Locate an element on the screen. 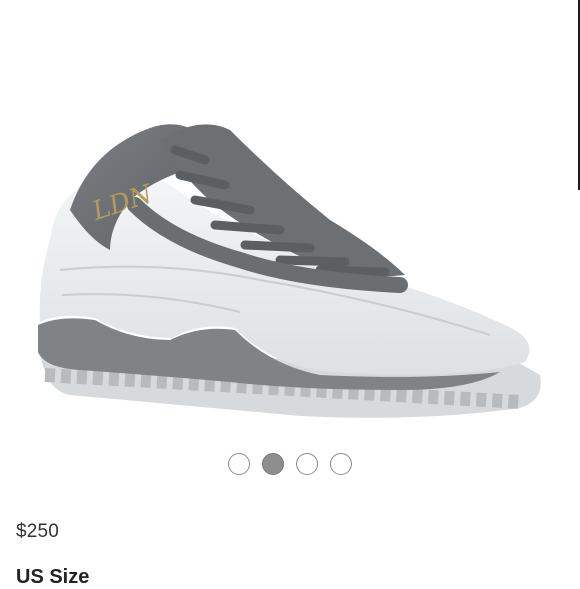  pager-dot-2-active is located at coordinates (273, 464).